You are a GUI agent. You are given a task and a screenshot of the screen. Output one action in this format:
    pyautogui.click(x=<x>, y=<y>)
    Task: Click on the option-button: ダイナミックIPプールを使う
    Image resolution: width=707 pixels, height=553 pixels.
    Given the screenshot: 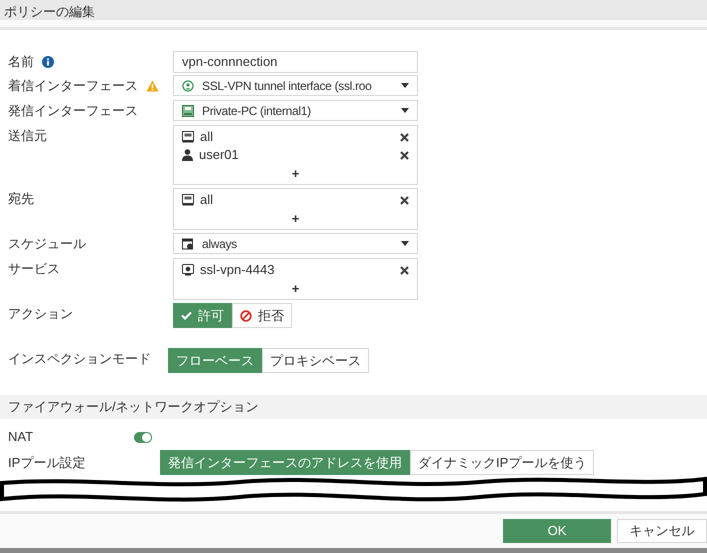 What is the action you would take?
    pyautogui.click(x=502, y=462)
    